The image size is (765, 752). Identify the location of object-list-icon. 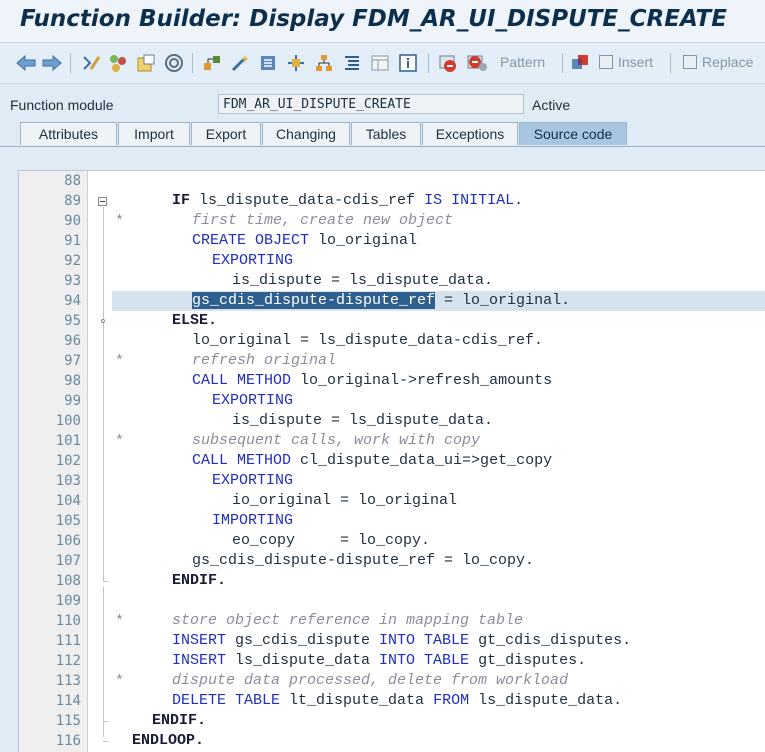
(268, 63).